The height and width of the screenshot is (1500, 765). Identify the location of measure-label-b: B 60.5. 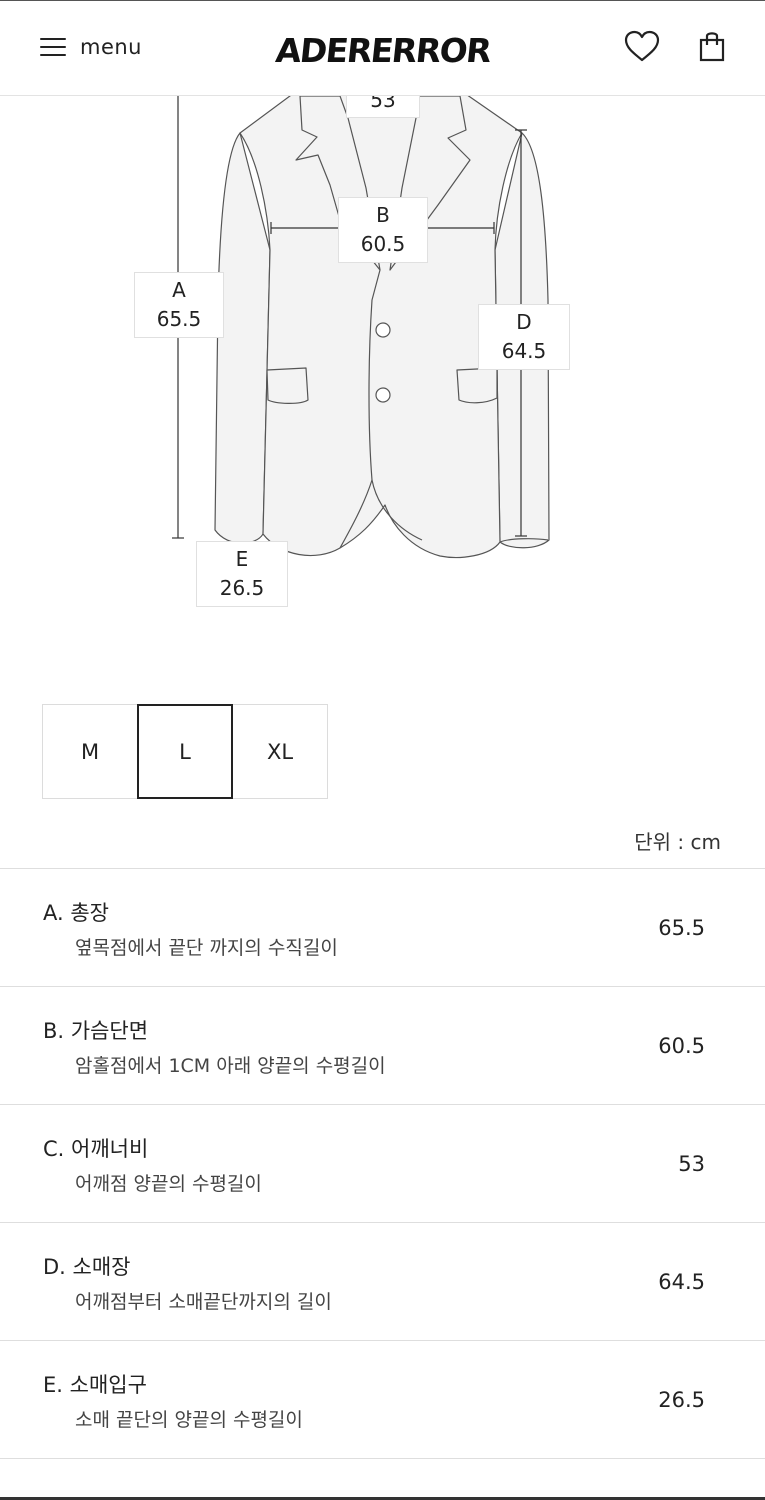
(383, 230).